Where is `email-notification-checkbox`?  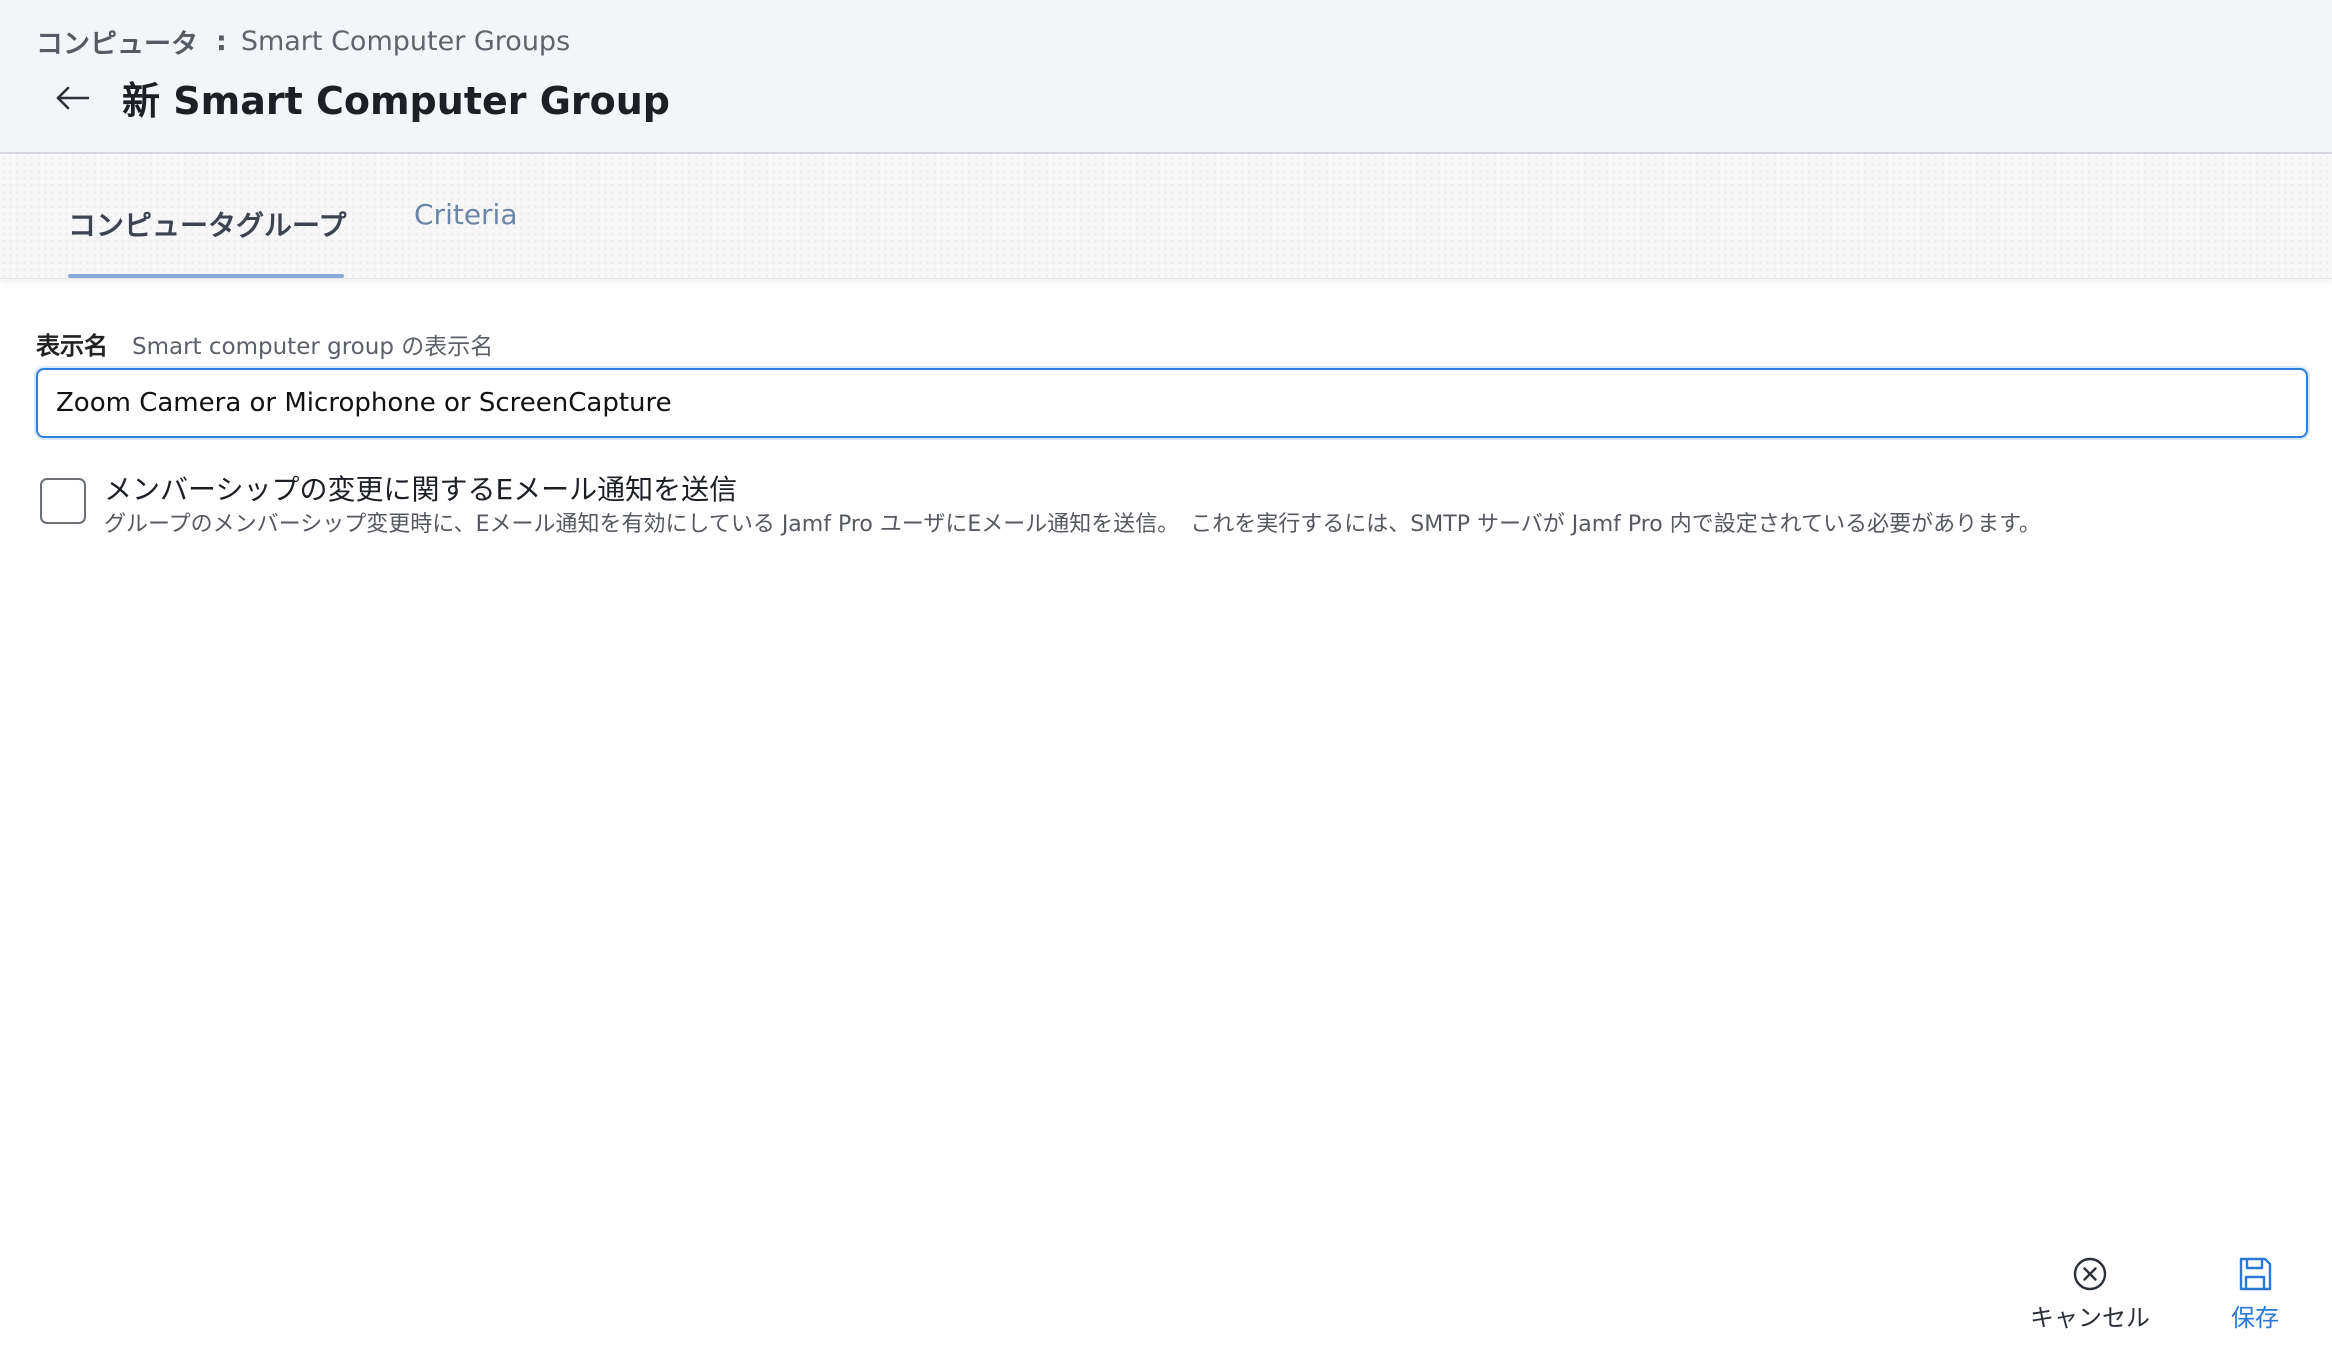
email-notification-checkbox is located at coordinates (63, 501).